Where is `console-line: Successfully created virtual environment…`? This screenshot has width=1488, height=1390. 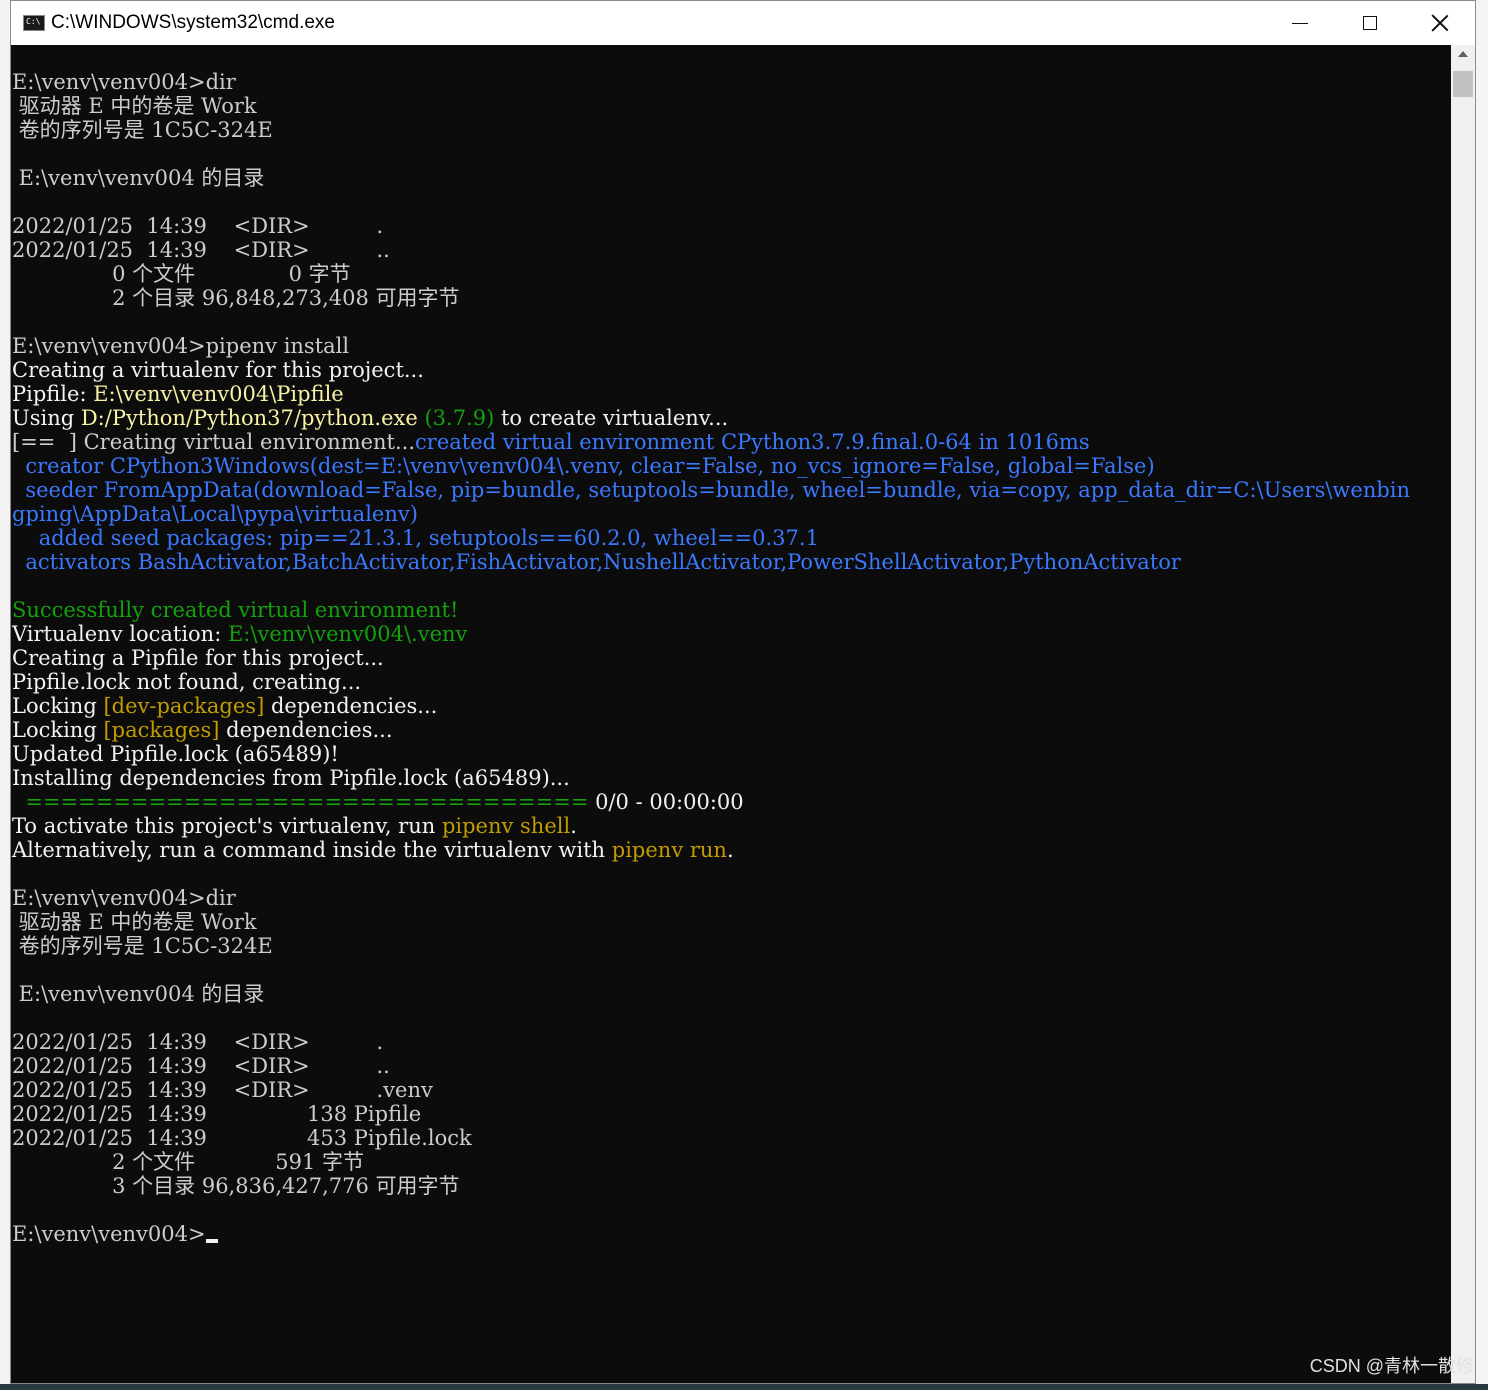 console-line: Successfully created virtual environment… is located at coordinates (732, 610).